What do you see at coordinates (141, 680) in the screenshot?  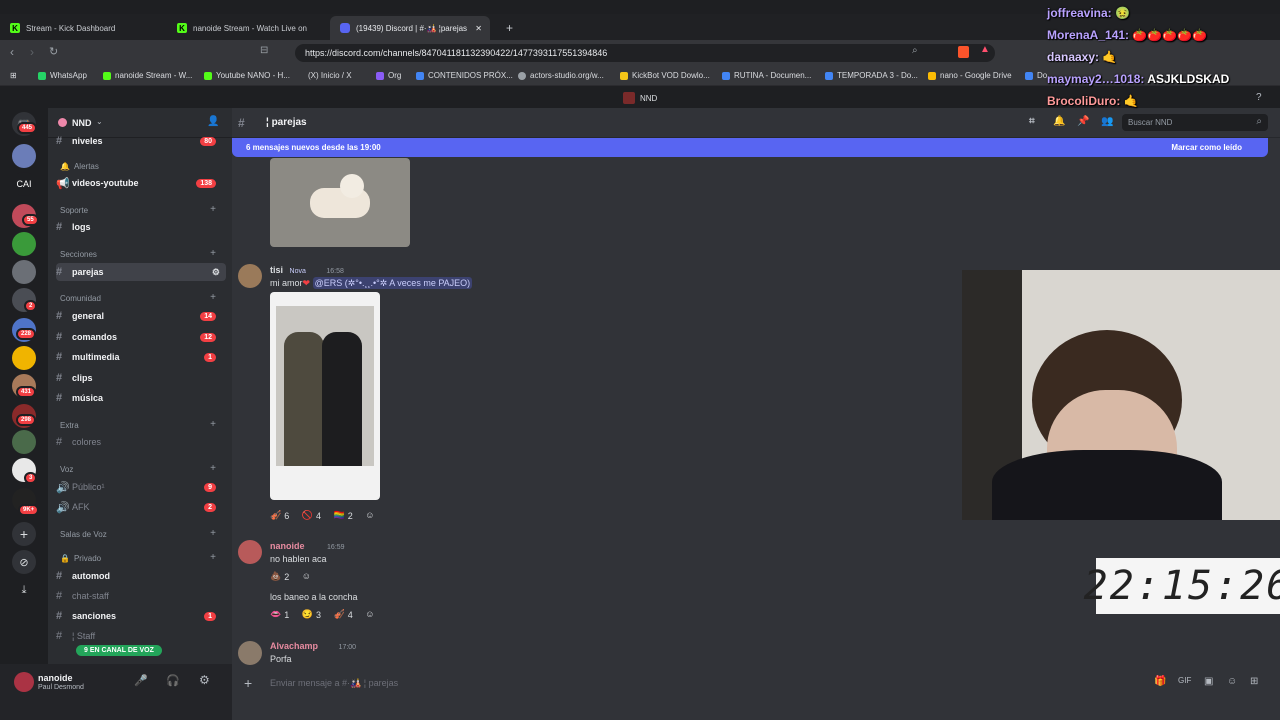 I see `mic-muted-icon: 🎤` at bounding box center [141, 680].